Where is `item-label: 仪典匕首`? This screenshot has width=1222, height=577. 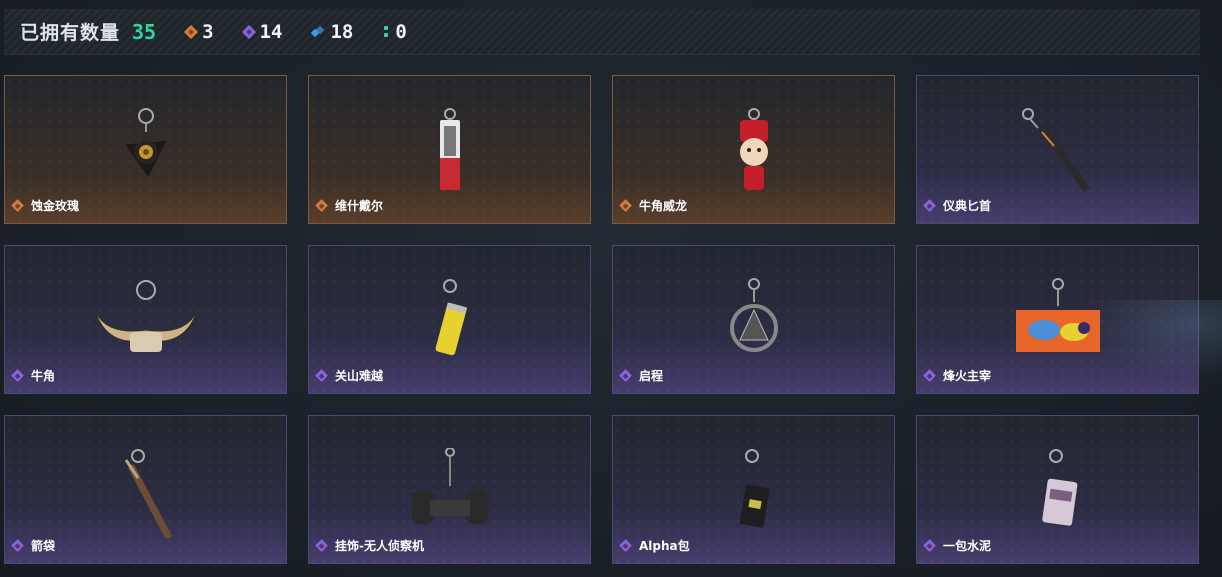
item-label: 仪典匕首 is located at coordinates (957, 205).